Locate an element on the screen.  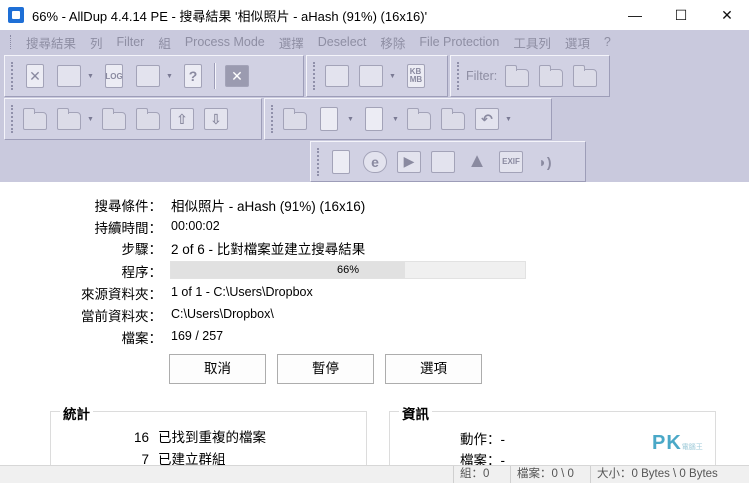
menu-file-protection: File Protection is located at coordinates (459, 42).